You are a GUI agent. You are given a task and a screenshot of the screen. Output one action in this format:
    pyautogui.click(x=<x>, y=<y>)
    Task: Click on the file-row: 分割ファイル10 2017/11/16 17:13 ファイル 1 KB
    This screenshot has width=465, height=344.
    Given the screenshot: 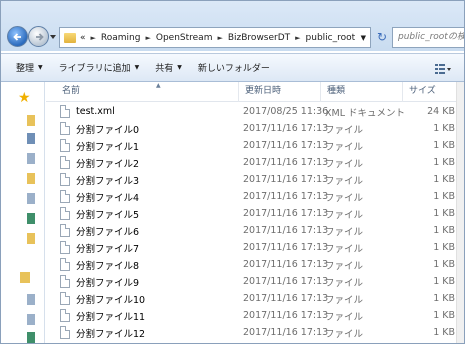 What is the action you would take?
    pyautogui.click(x=255, y=298)
    